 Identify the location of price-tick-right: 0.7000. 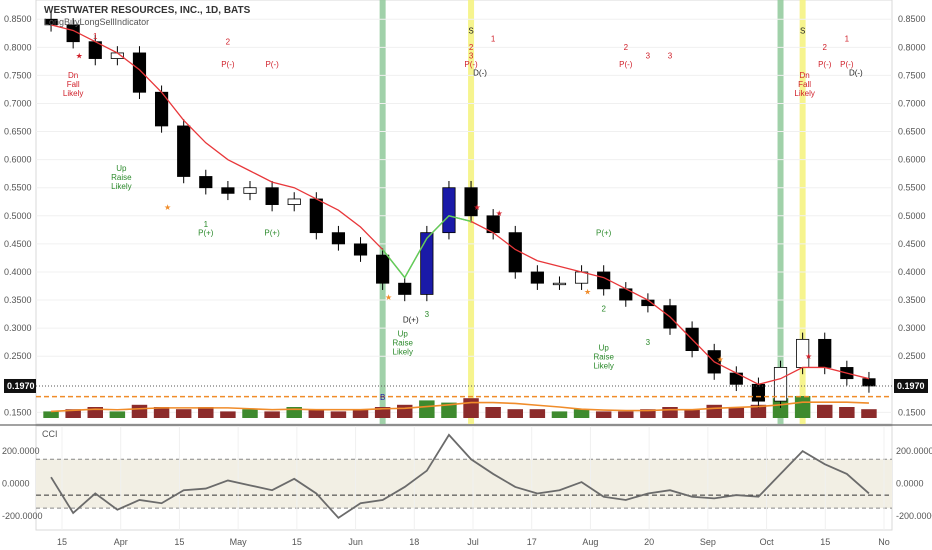
(912, 103).